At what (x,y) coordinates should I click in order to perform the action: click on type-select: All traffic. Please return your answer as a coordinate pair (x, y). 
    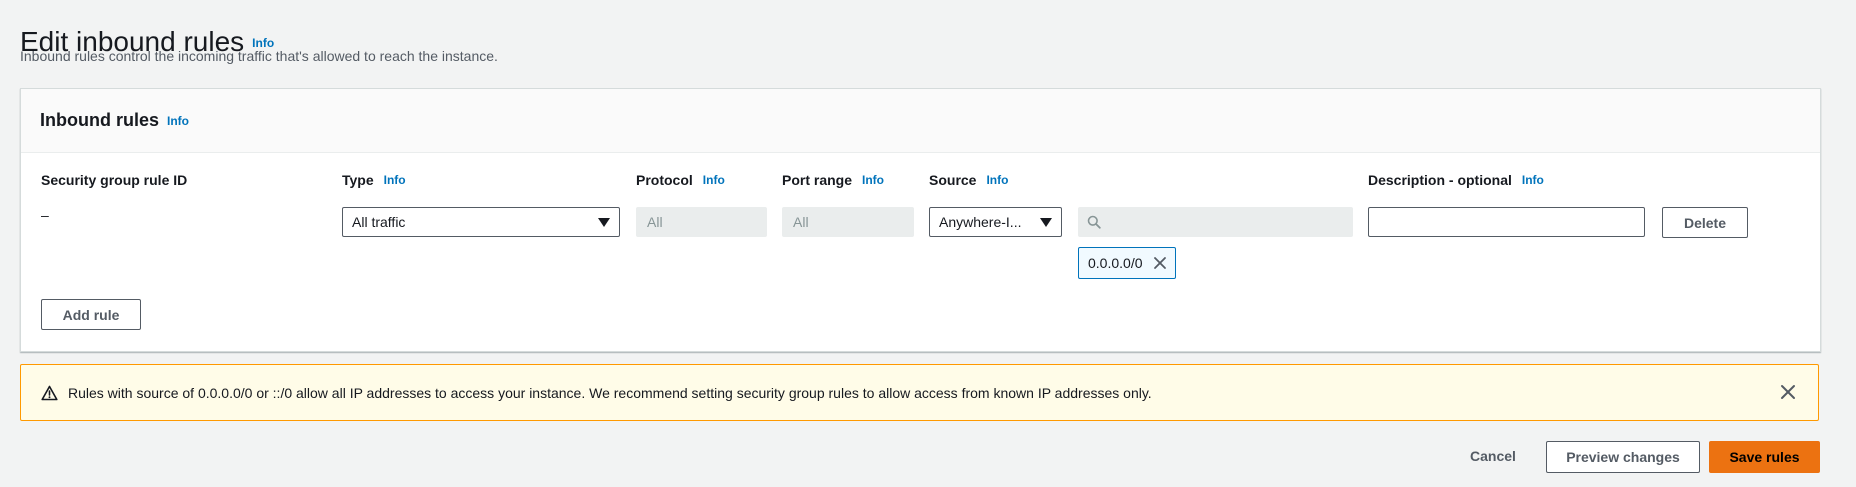
    Looking at the image, I should click on (481, 222).